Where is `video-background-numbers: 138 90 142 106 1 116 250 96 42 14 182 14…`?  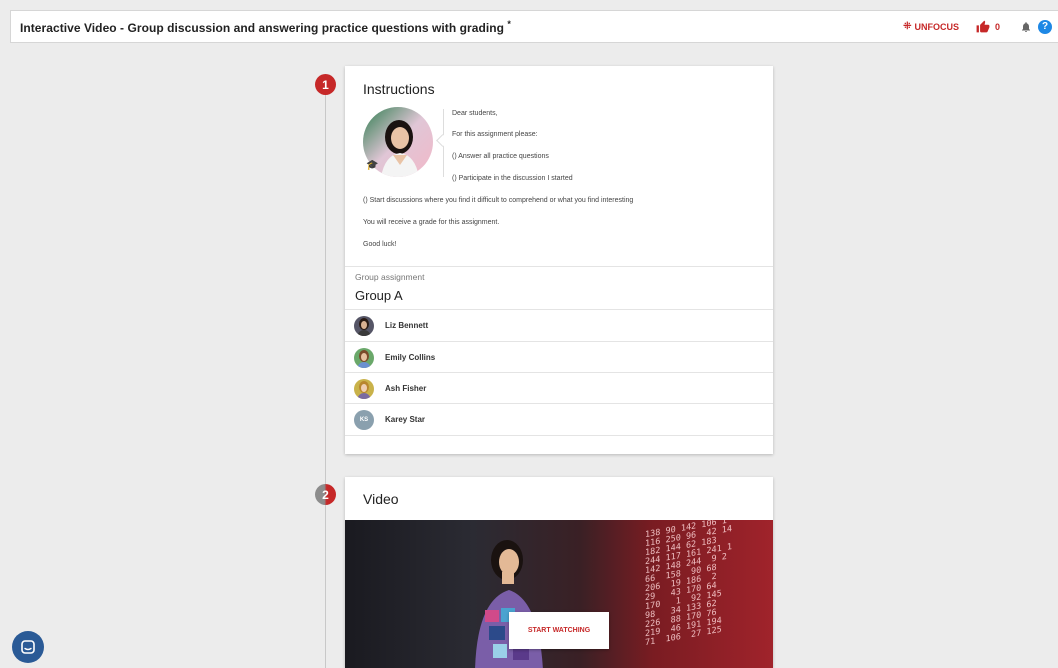
video-background-numbers: 138 90 142 106 1 116 250 96 42 14 182 14… is located at coordinates (688, 584).